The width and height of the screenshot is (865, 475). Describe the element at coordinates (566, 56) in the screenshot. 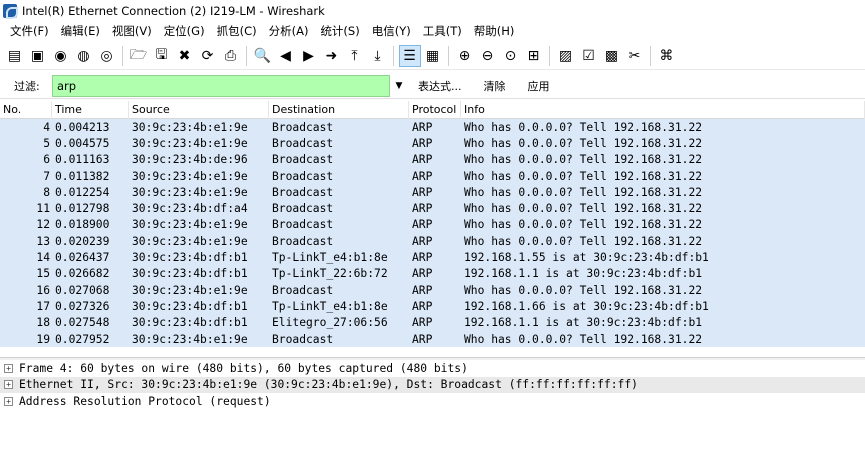

I see `capture-filters-icon: ▨` at that location.